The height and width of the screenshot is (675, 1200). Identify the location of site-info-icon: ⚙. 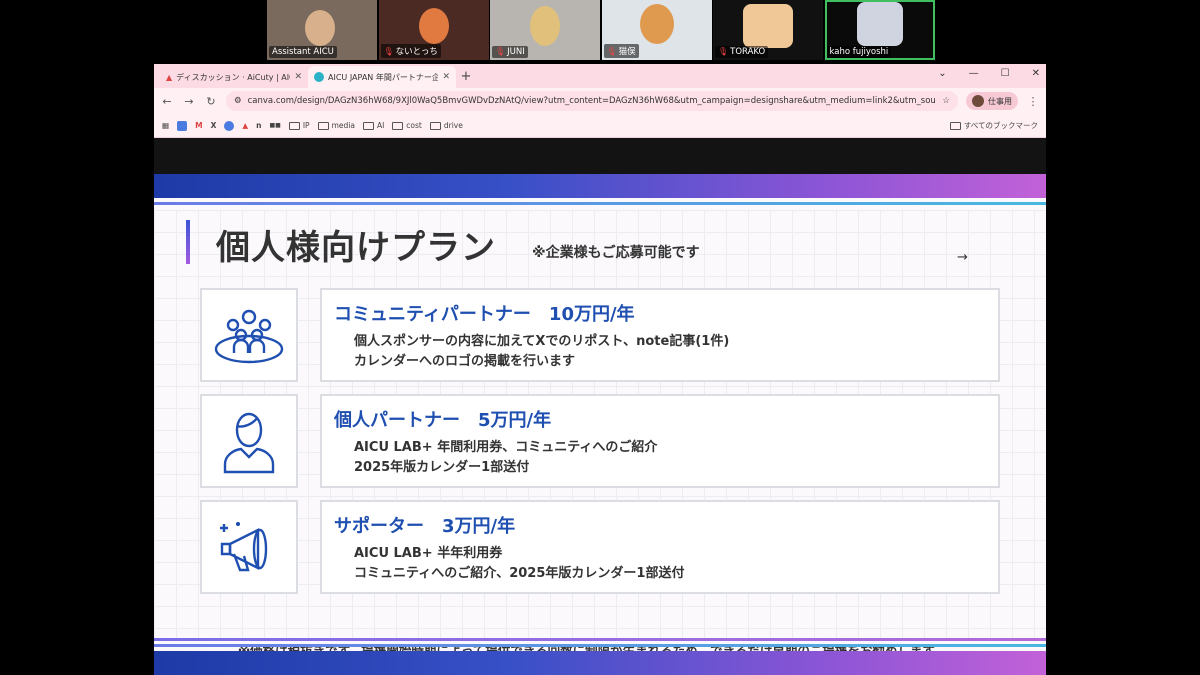
(238, 101).